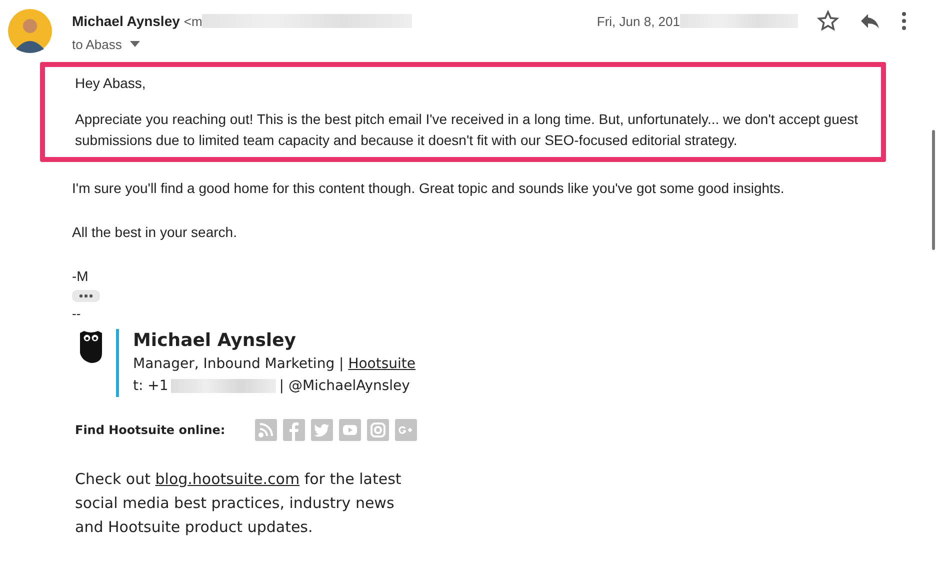 This screenshot has width=936, height=570. Describe the element at coordinates (294, 430) in the screenshot. I see `facebook-icon` at that location.